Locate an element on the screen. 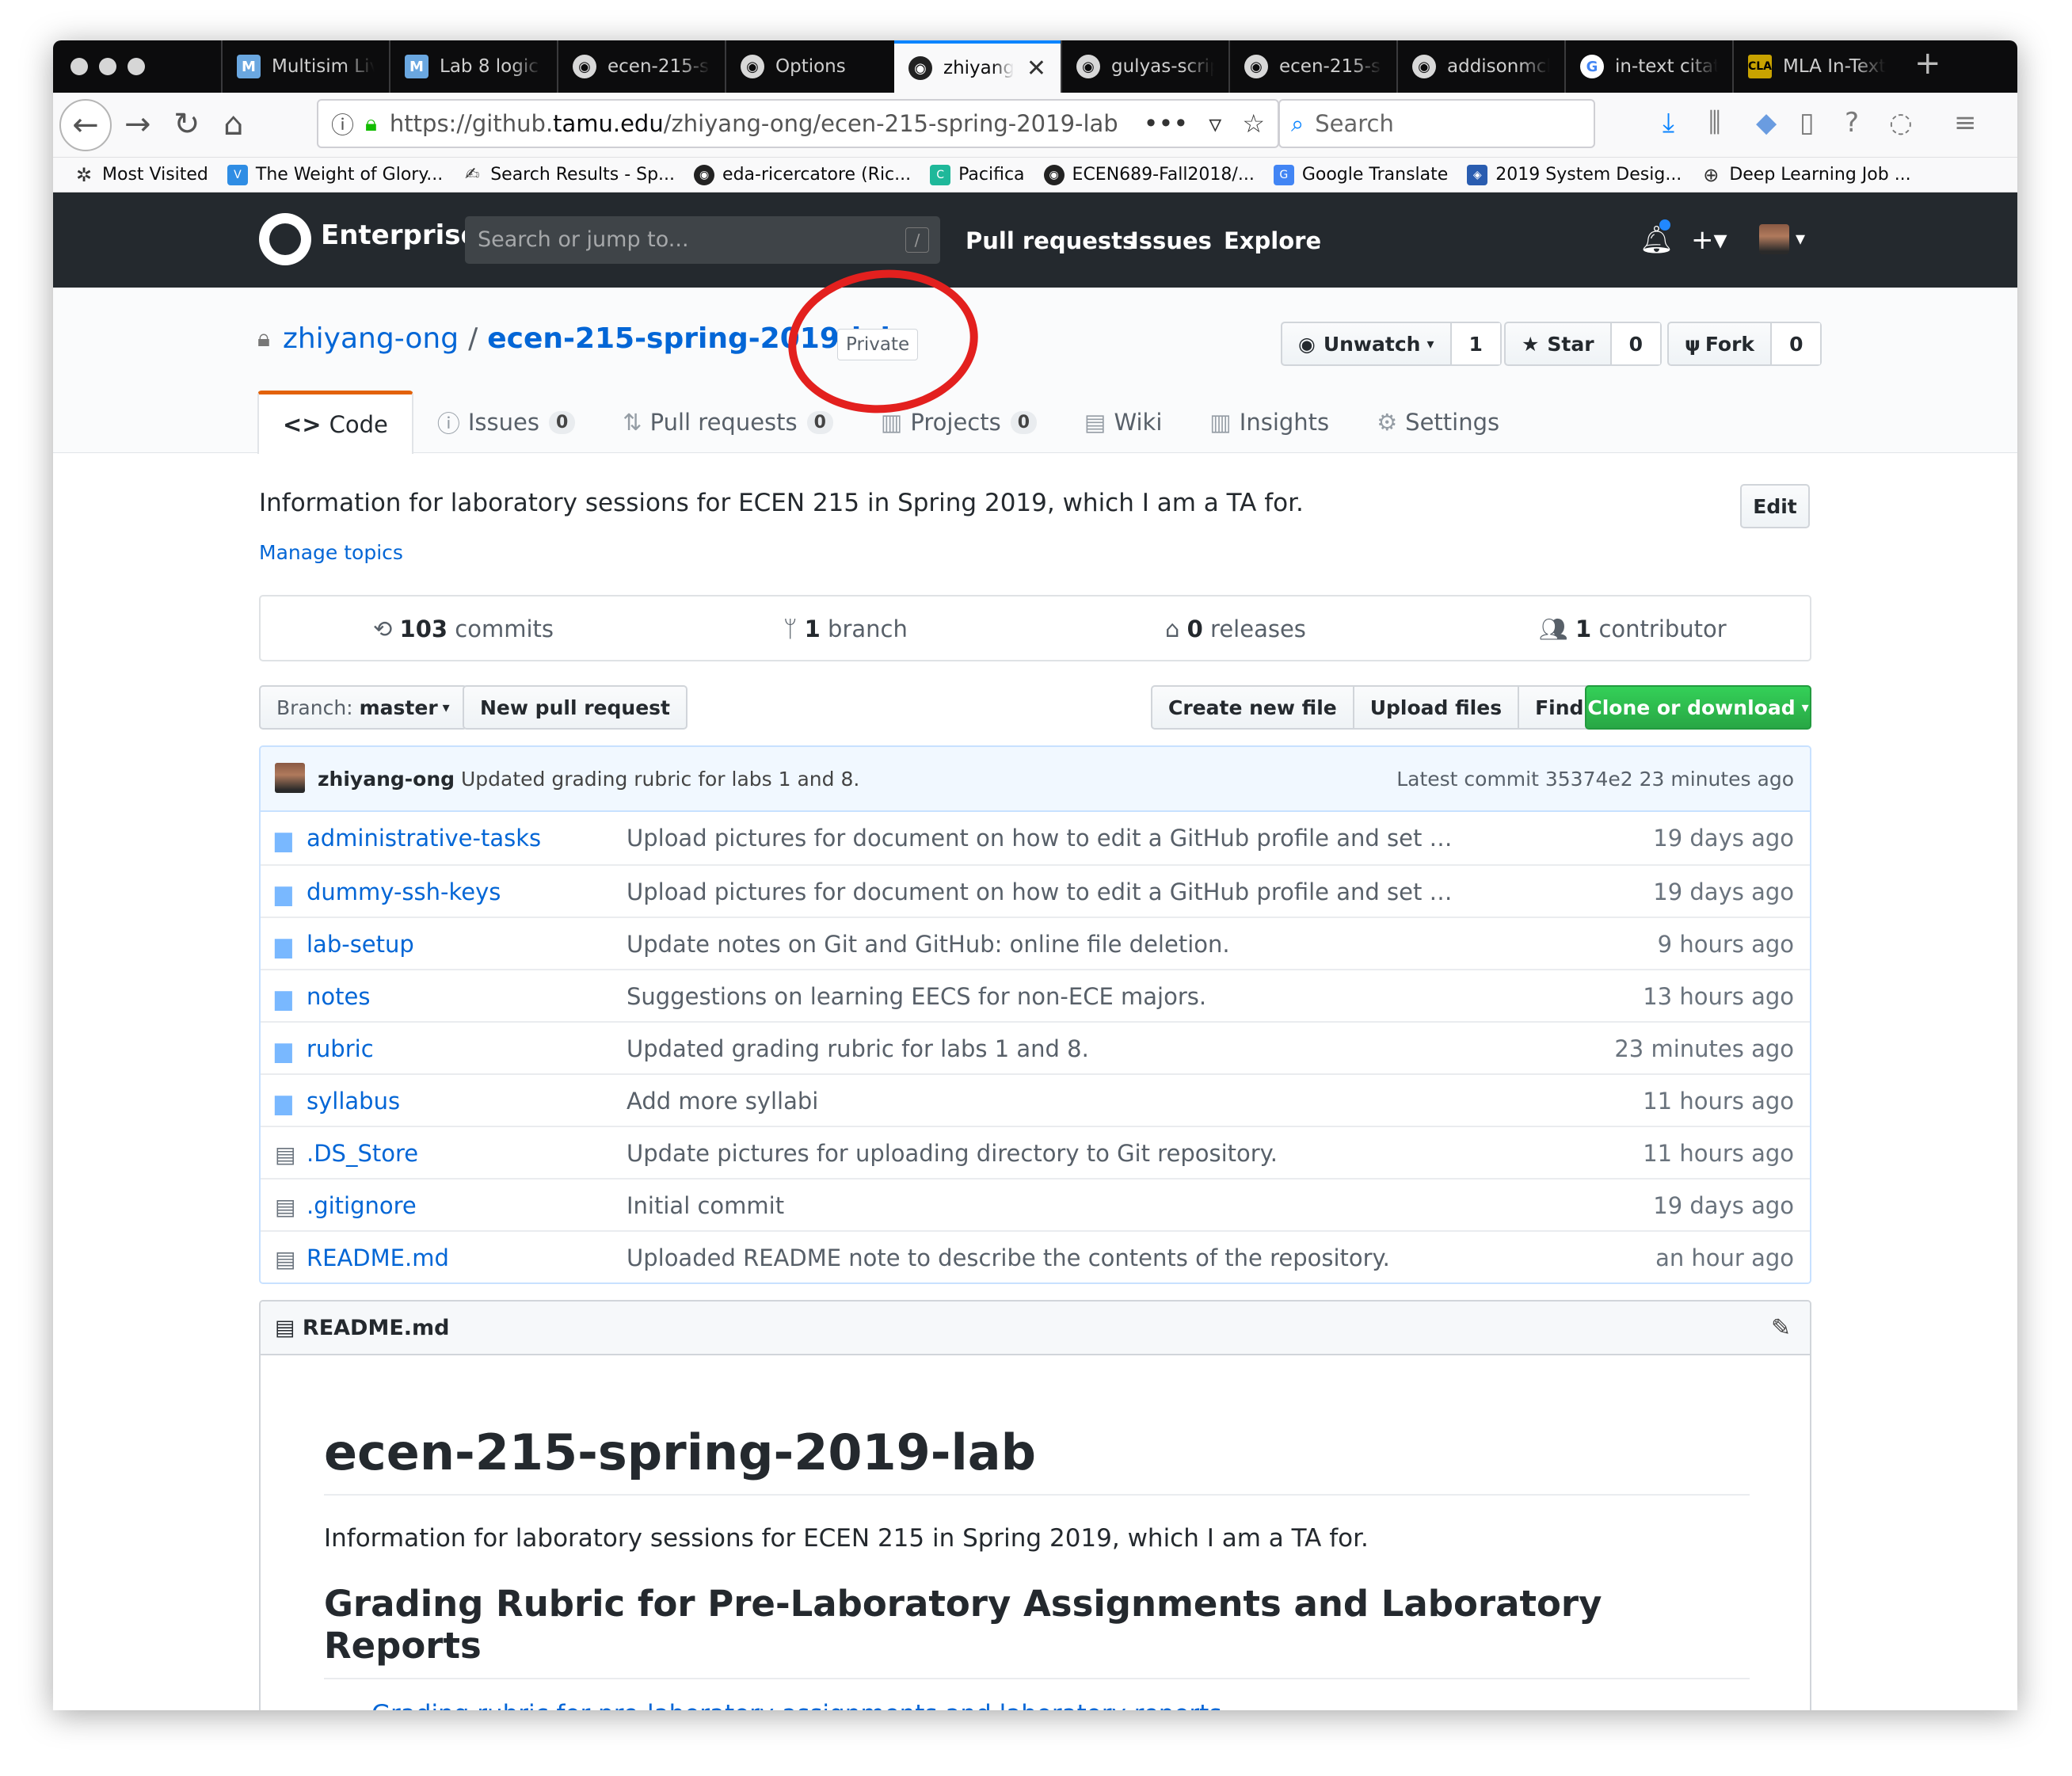  download-icon: ⤓ is located at coordinates (1668, 123).